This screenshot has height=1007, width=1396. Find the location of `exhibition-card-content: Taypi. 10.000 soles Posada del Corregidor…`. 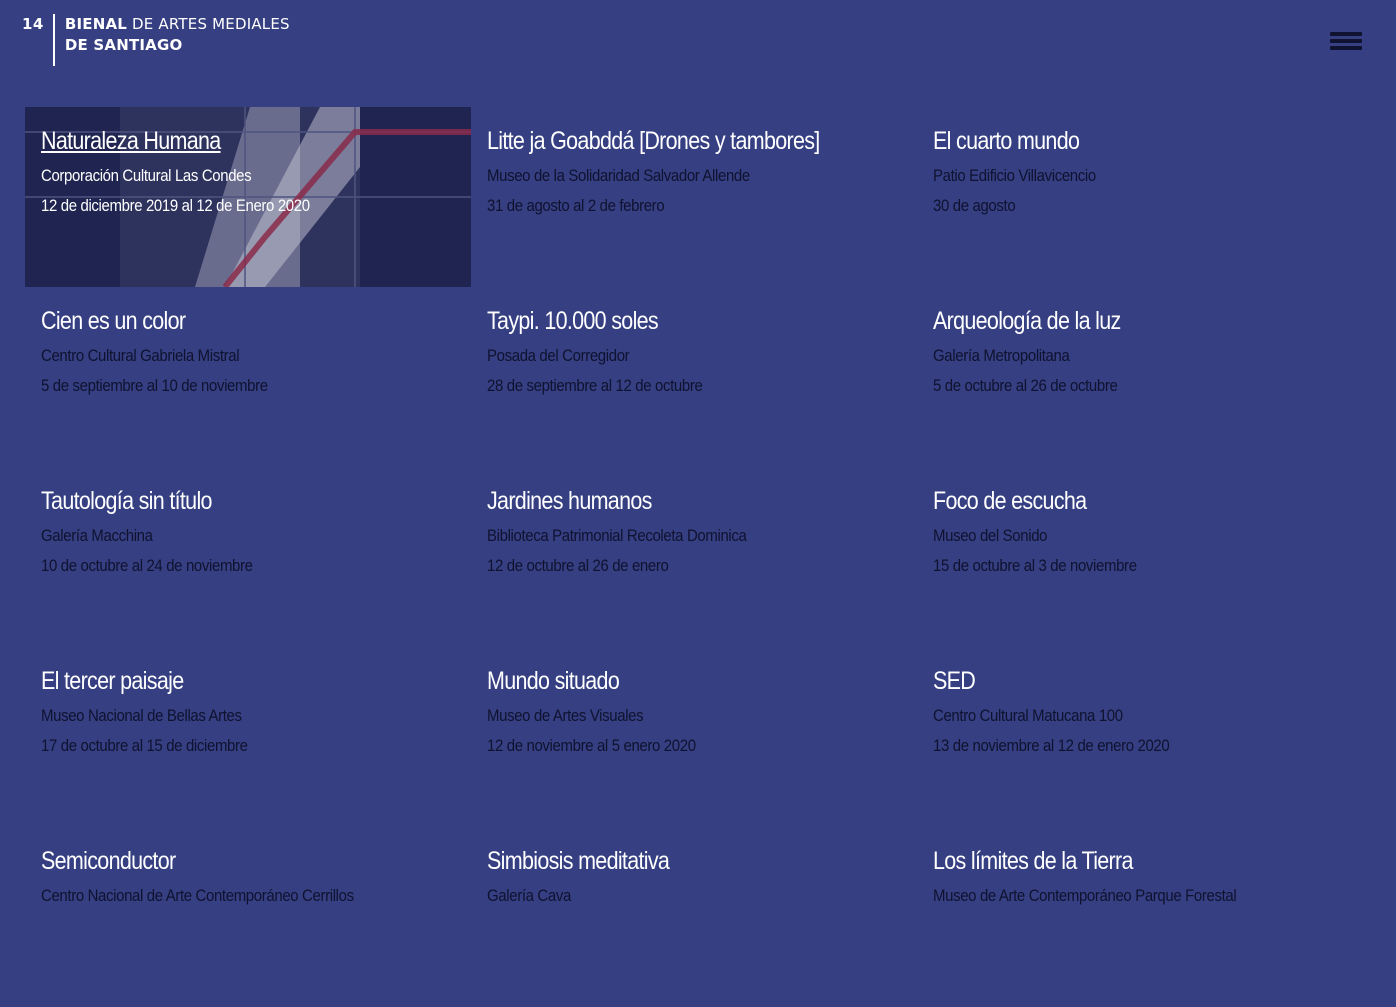

exhibition-card-content: Taypi. 10.000 soles Posada del Corregidor… is located at coordinates (694, 353).